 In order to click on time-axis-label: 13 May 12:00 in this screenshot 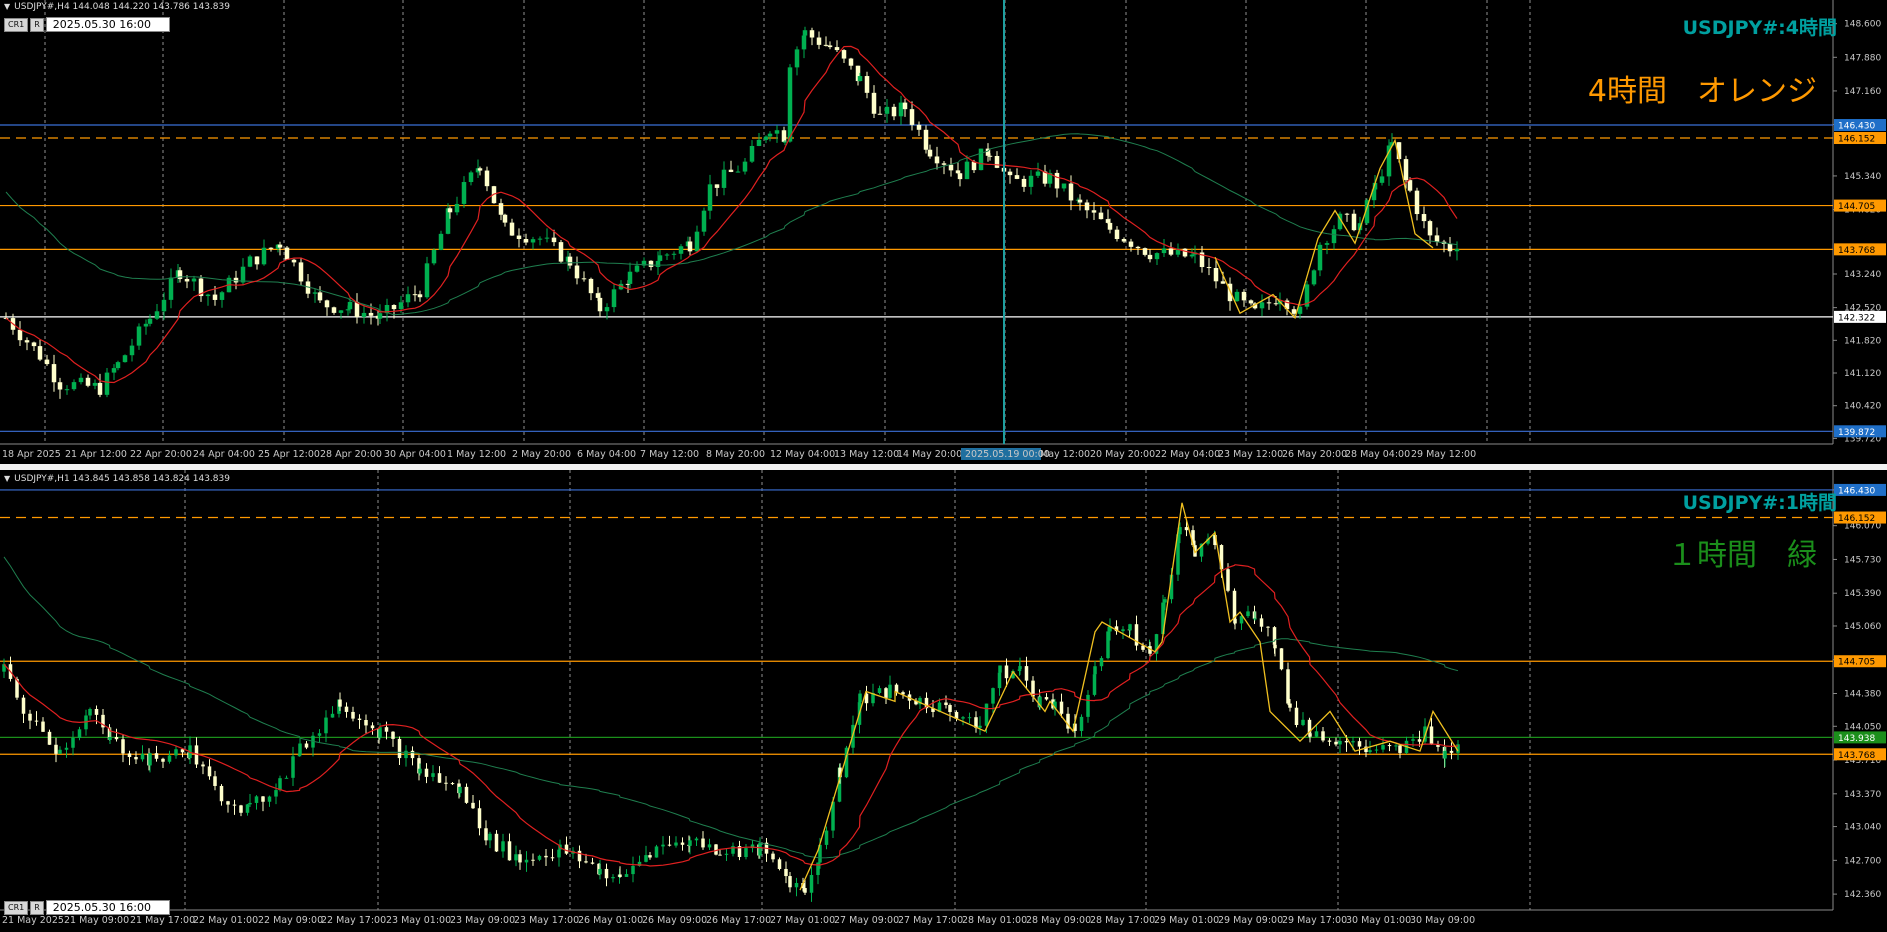, I will do `click(866, 454)`.